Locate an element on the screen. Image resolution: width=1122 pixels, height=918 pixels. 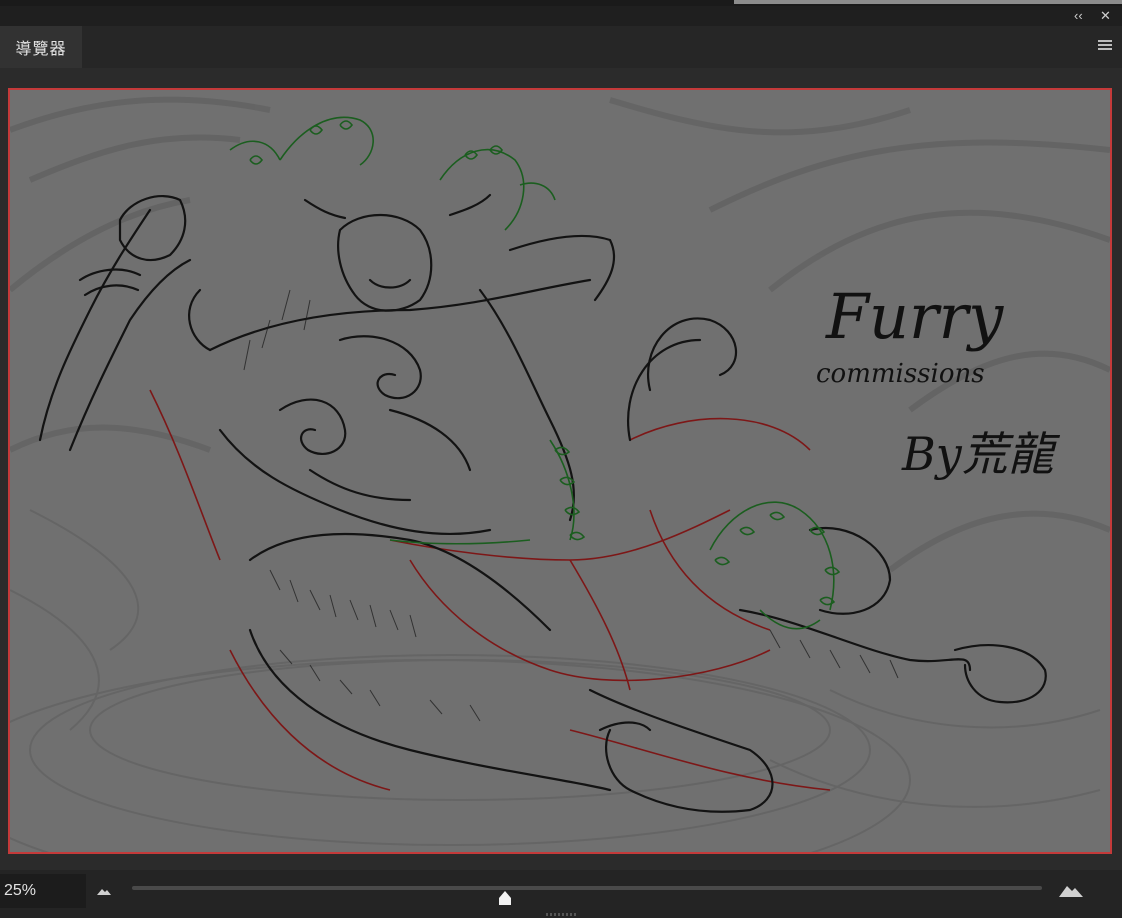
panel-titlebar: ‹‹ ✕ is located at coordinates (561, 16).